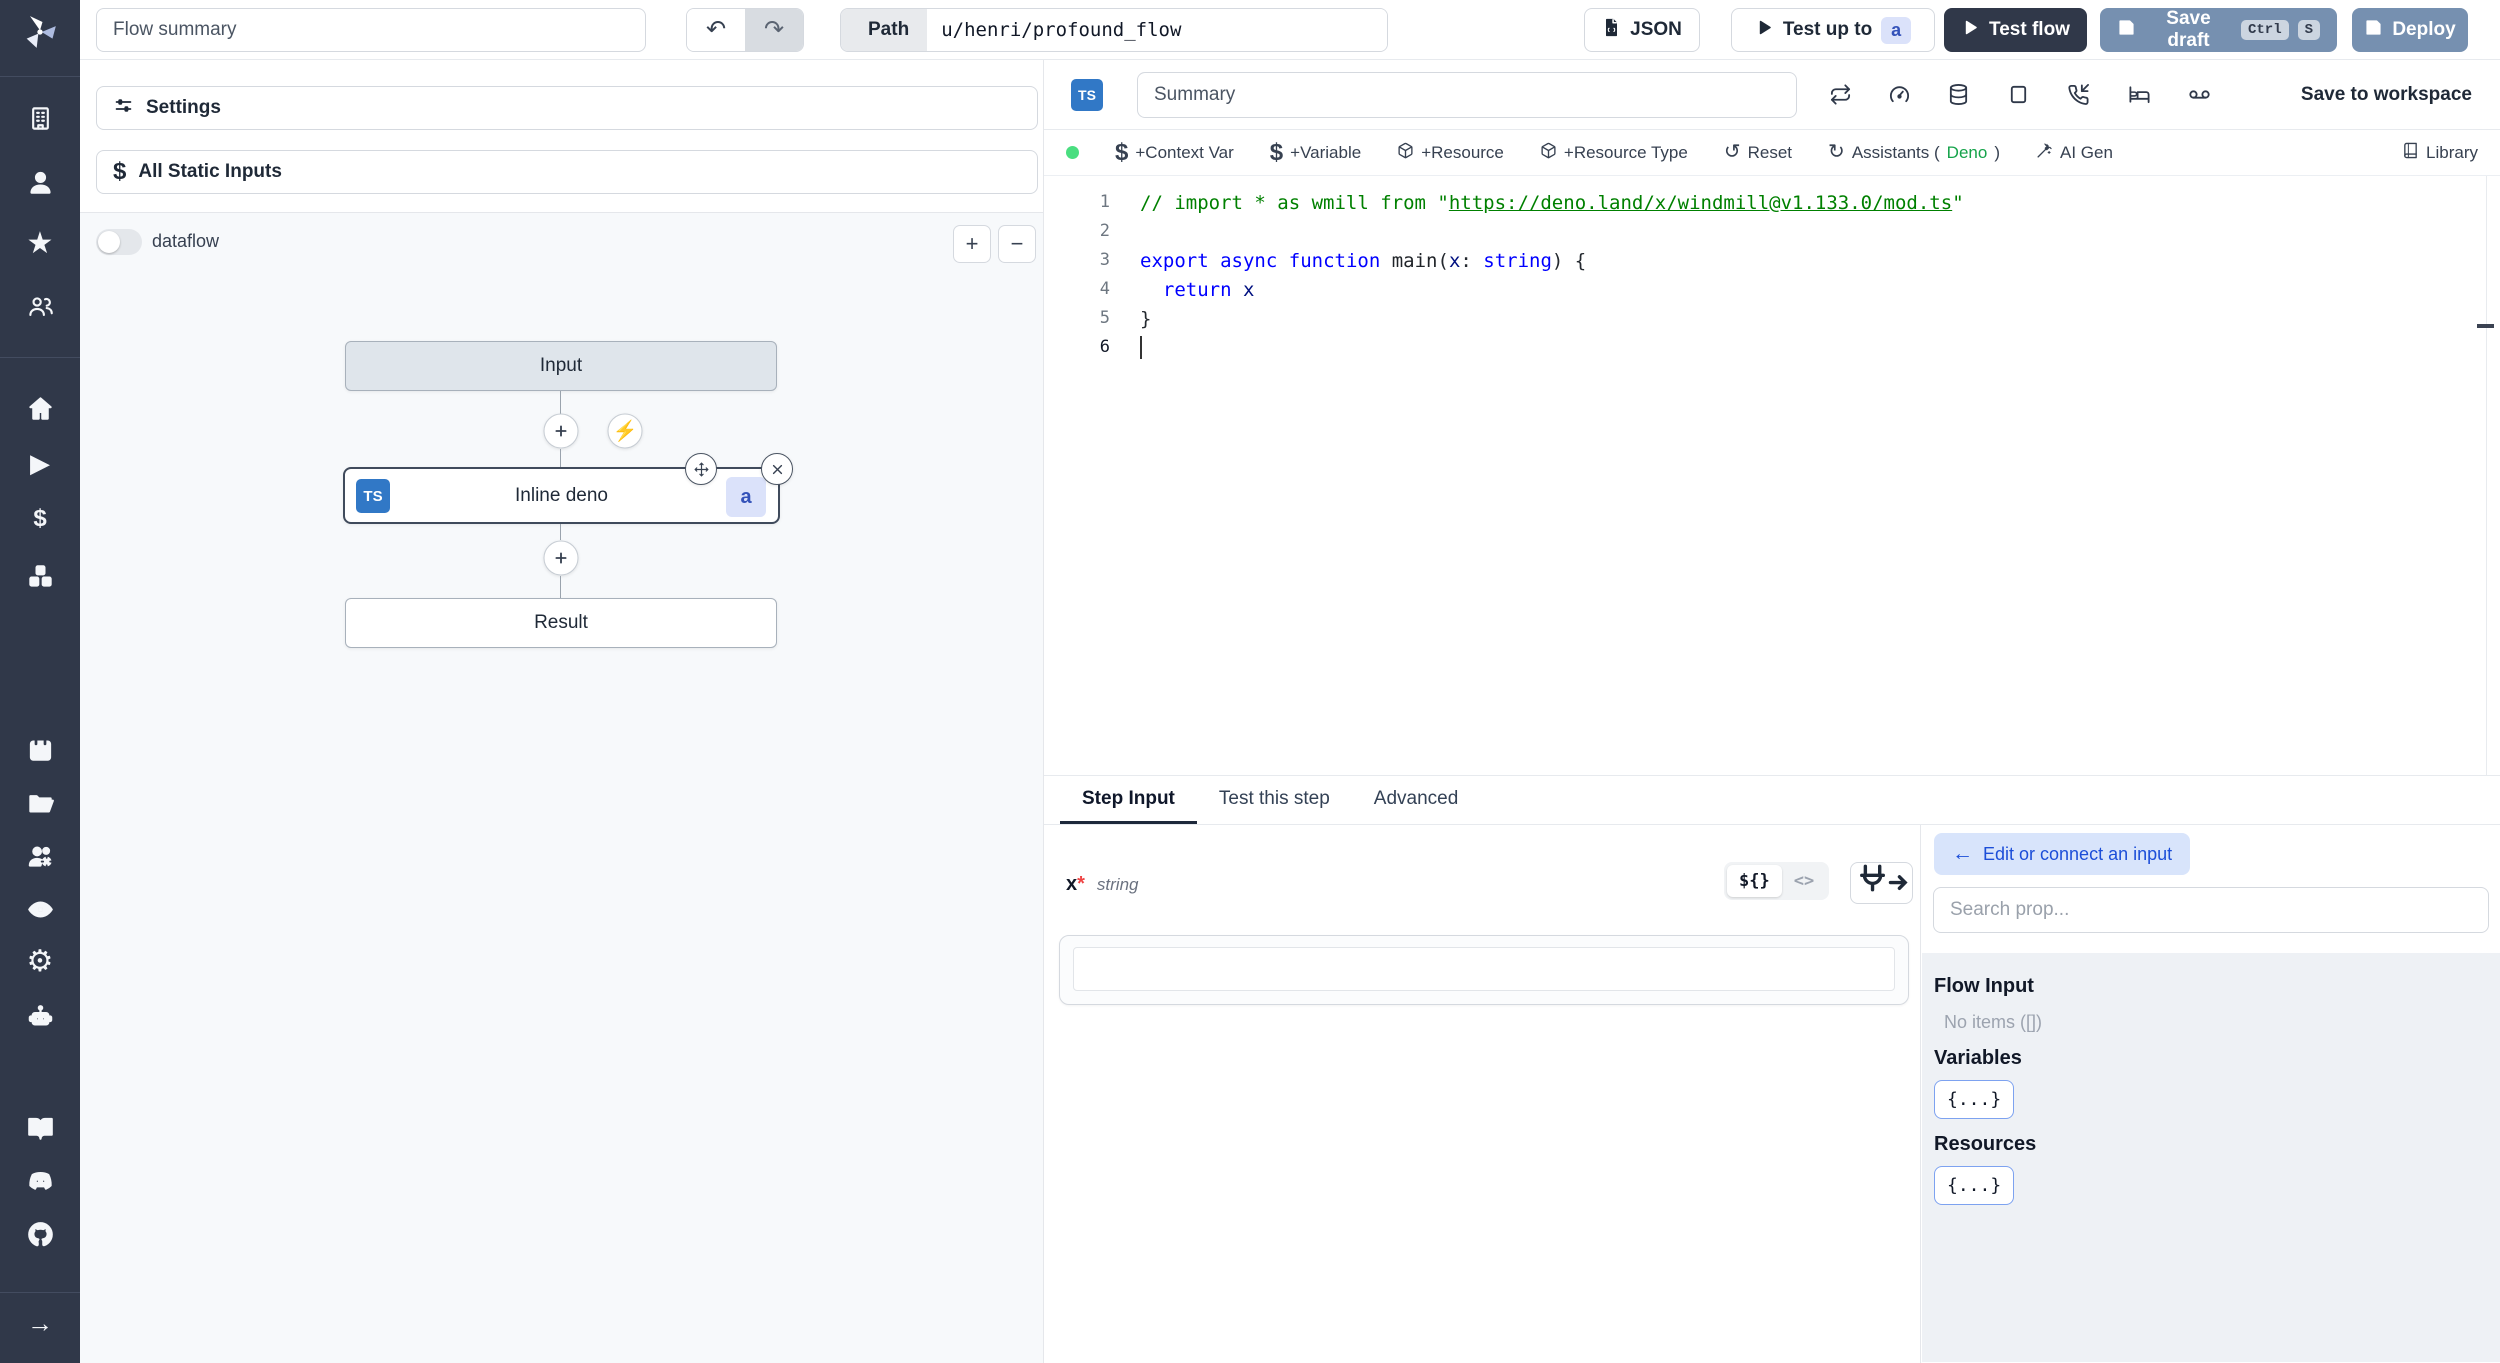  I want to click on all-static-inputs-button: $ All Static Inputs, so click(567, 172).